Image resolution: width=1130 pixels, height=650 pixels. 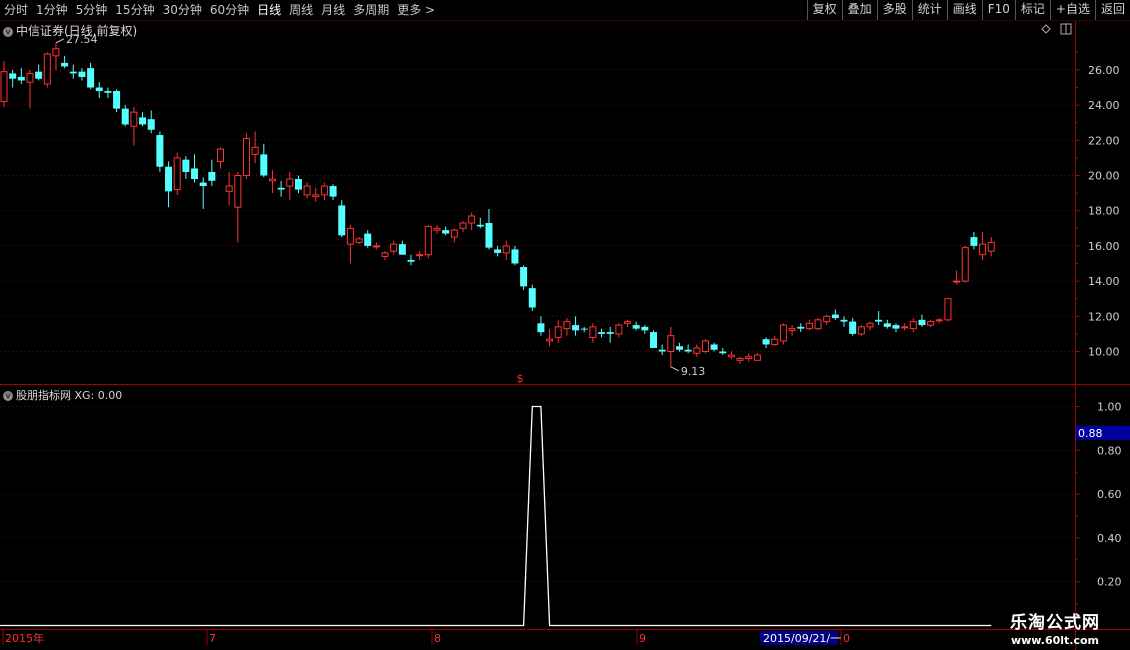 I want to click on y-axis-label: 1.00, so click(x=1109, y=407).